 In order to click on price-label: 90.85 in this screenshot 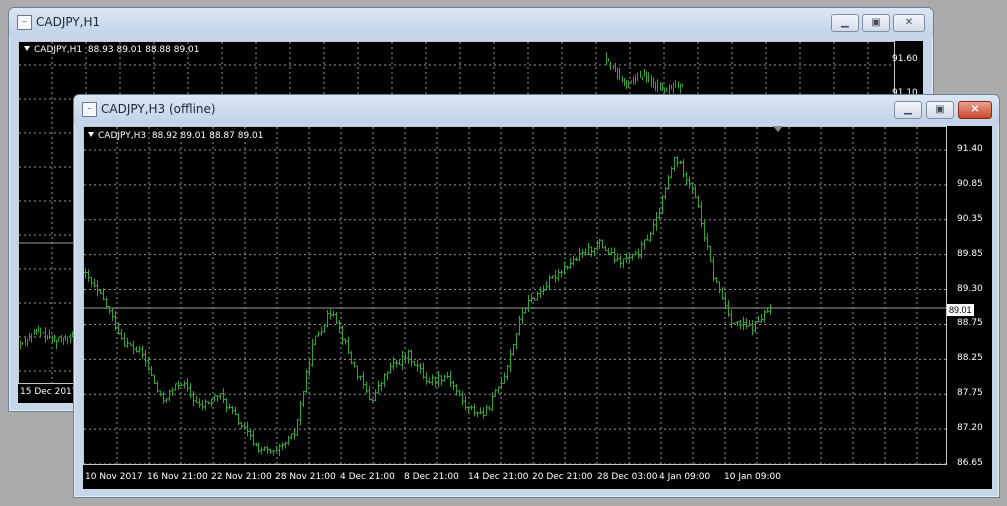, I will do `click(970, 183)`.